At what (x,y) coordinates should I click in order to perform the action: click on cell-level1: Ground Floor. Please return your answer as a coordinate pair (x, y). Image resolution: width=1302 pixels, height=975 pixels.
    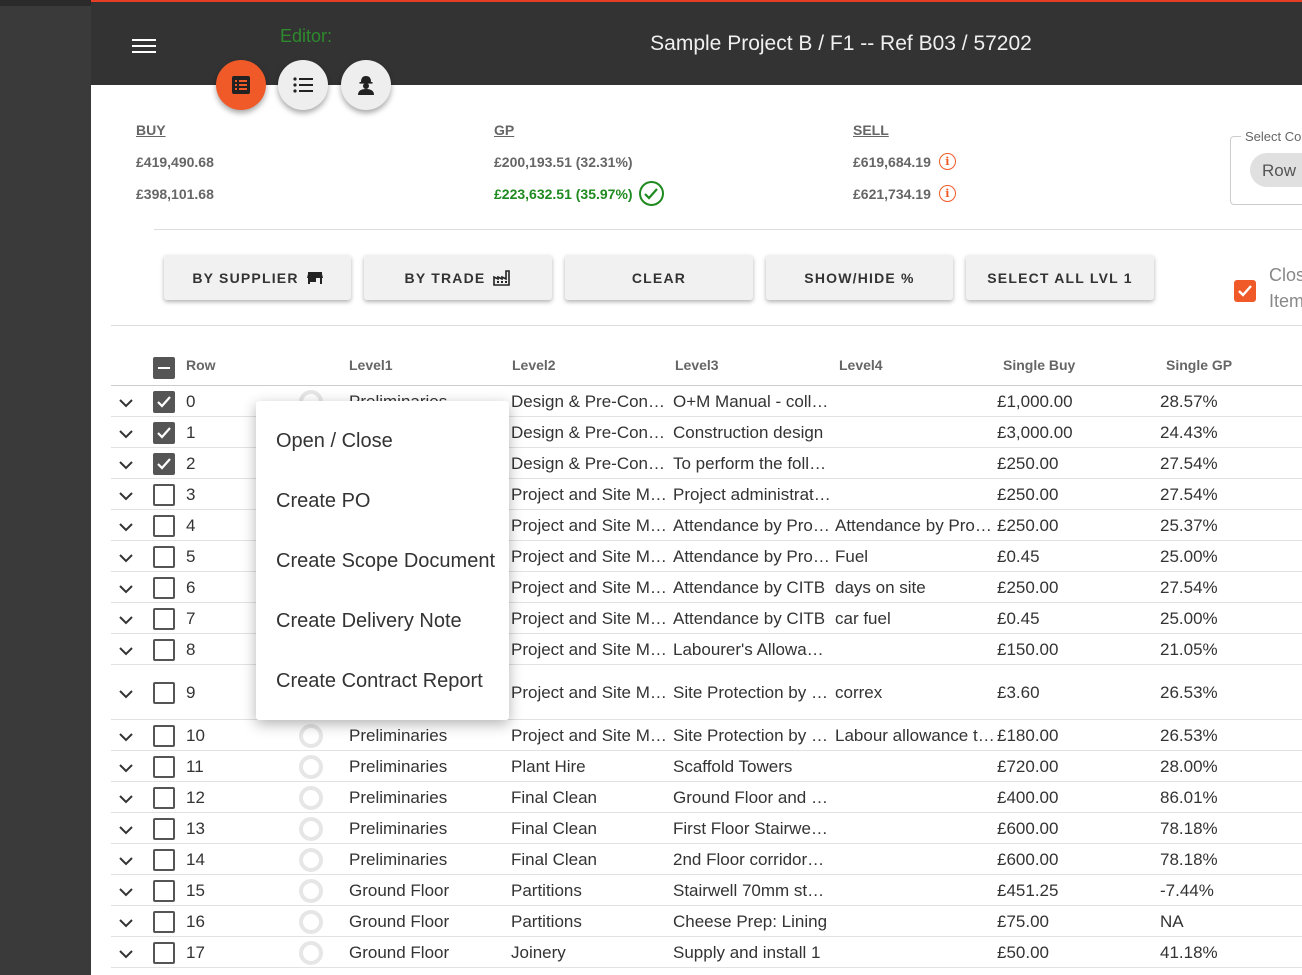
    Looking at the image, I should click on (399, 890).